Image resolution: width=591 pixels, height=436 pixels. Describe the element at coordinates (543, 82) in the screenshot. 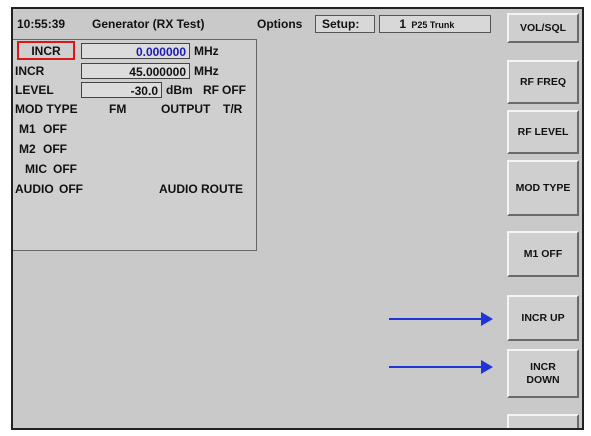

I see `rf-freq-softkey: RF FREQ` at that location.